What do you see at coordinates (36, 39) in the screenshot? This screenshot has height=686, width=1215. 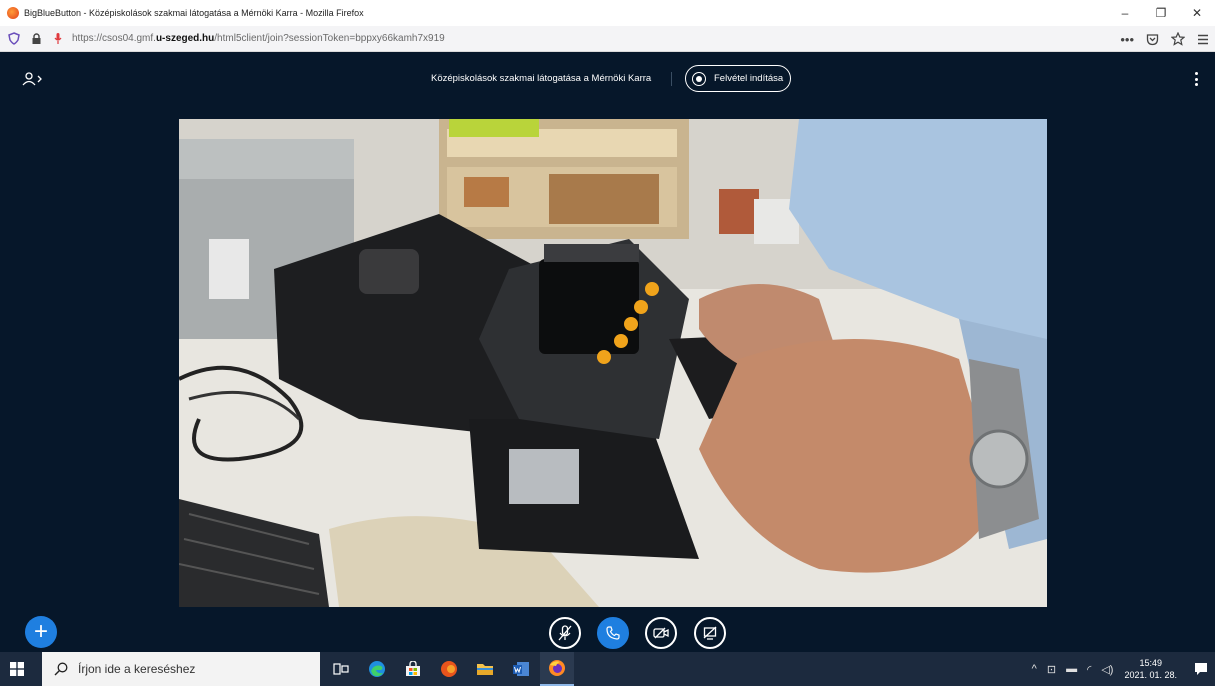 I see `lock-icon` at bounding box center [36, 39].